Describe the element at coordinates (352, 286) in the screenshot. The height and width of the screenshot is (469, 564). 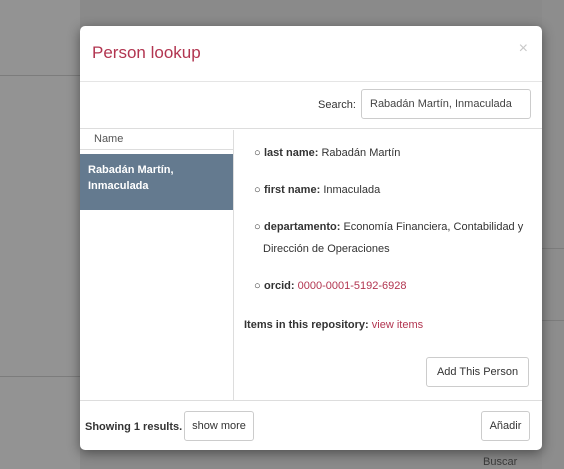
I see `orcid-link: 0000-0001-5192-6928` at that location.